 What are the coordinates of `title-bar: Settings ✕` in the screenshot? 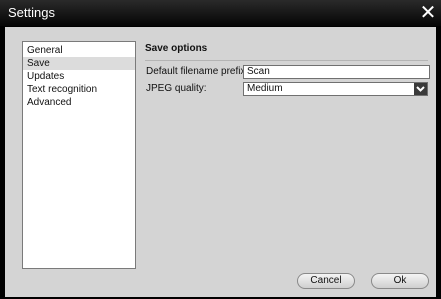 It's located at (220, 13).